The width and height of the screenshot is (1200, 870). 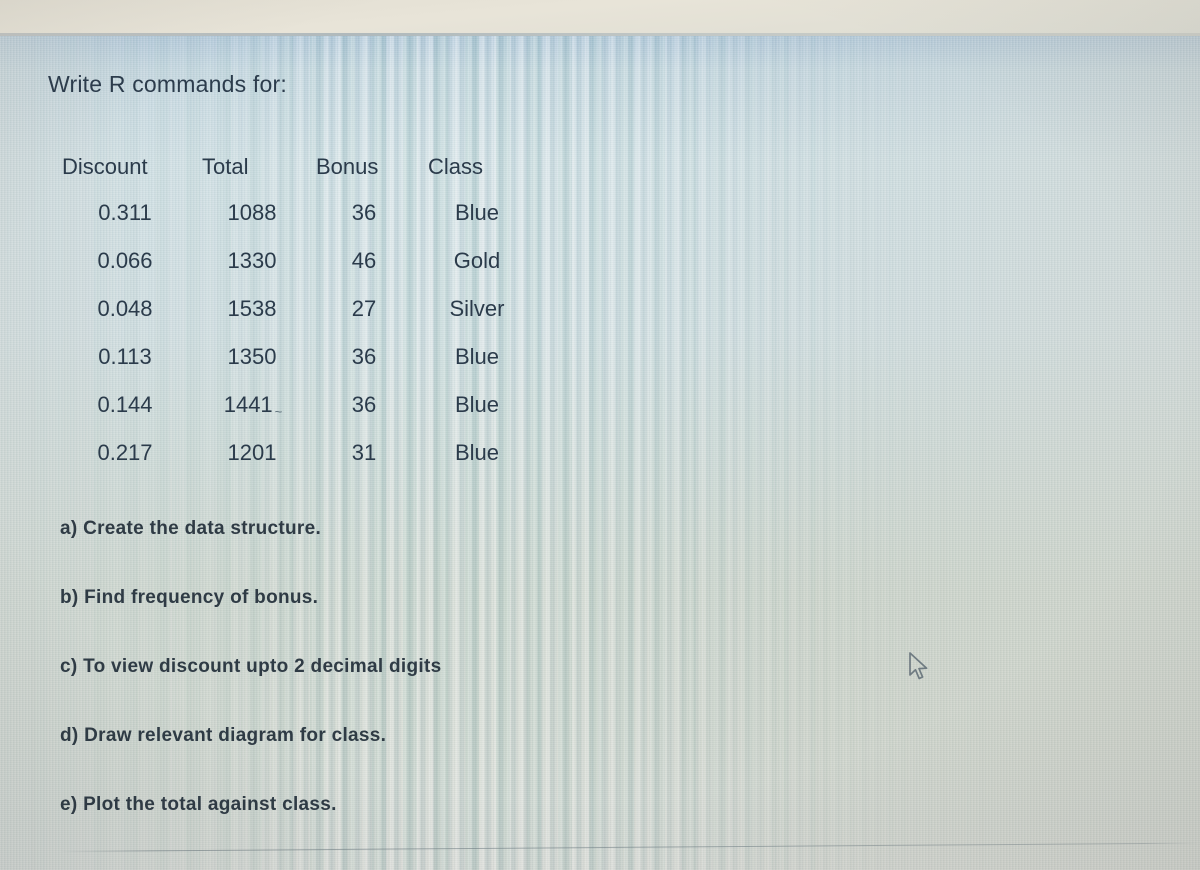 What do you see at coordinates (364, 452) in the screenshot?
I see `cell-bonus: 31` at bounding box center [364, 452].